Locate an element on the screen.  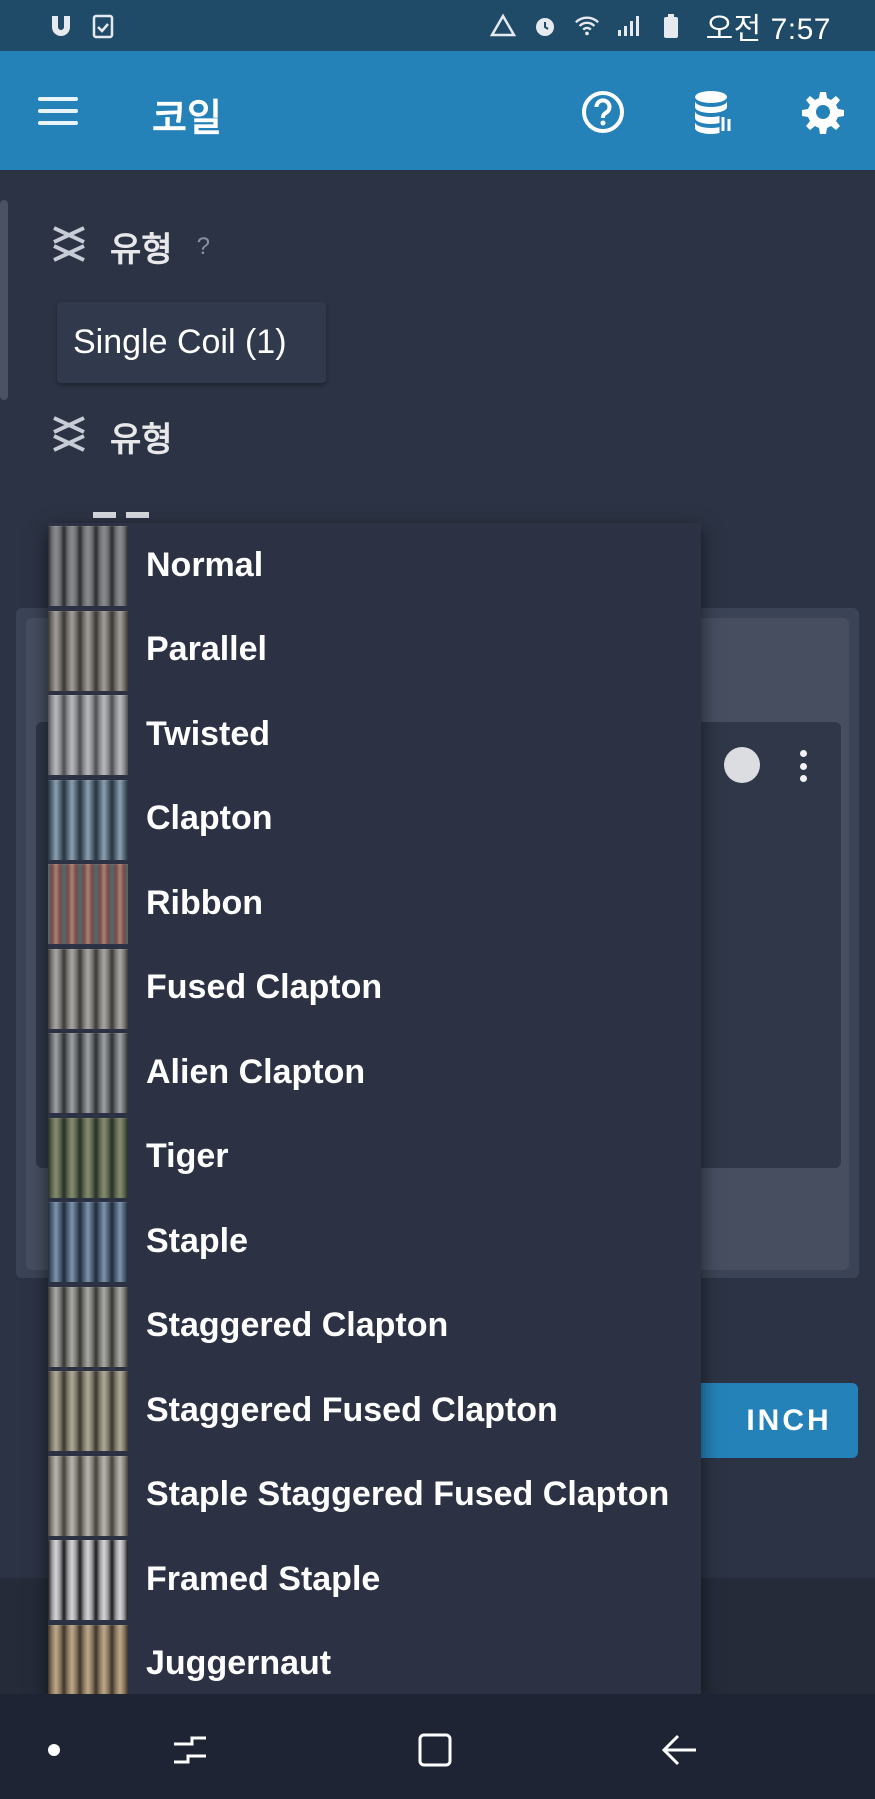
dropdown-item-label: Clapton is located at coordinates (209, 818).